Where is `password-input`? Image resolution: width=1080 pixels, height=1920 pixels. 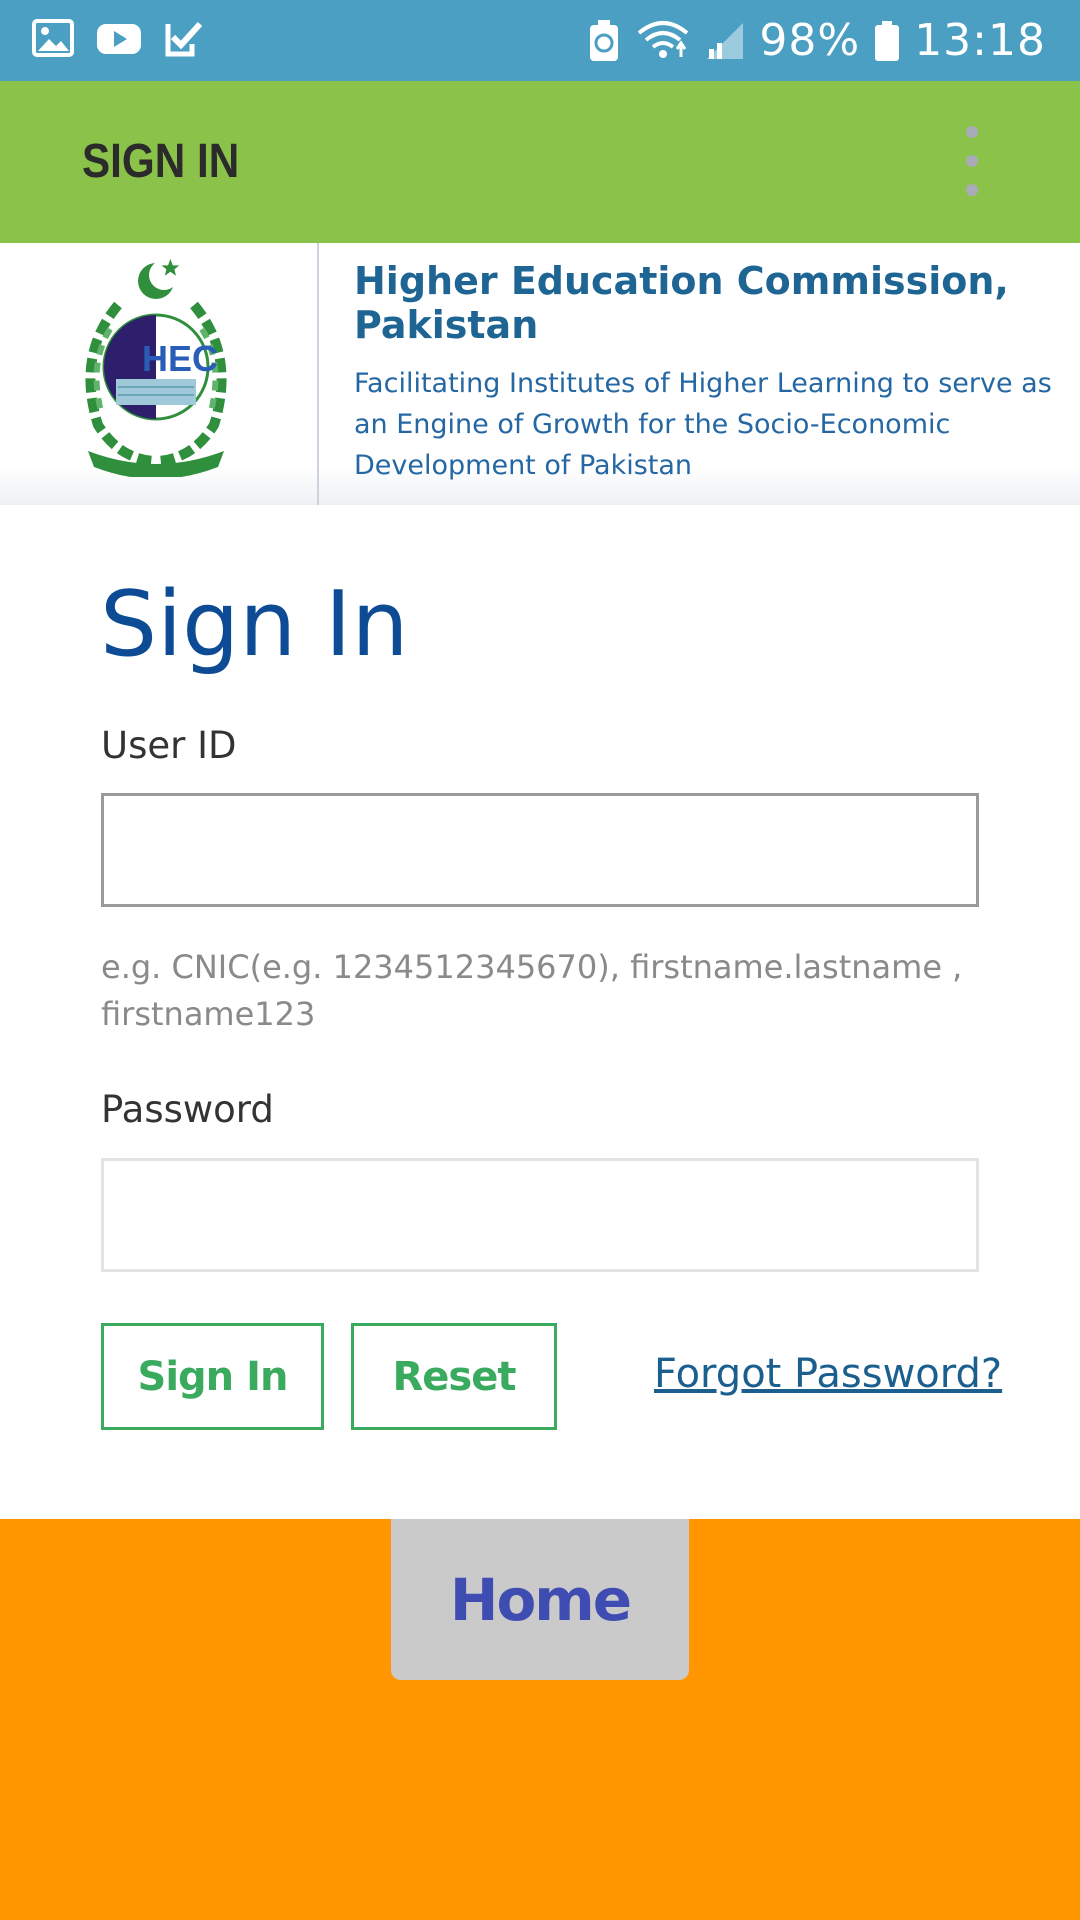
password-input is located at coordinates (540, 1215).